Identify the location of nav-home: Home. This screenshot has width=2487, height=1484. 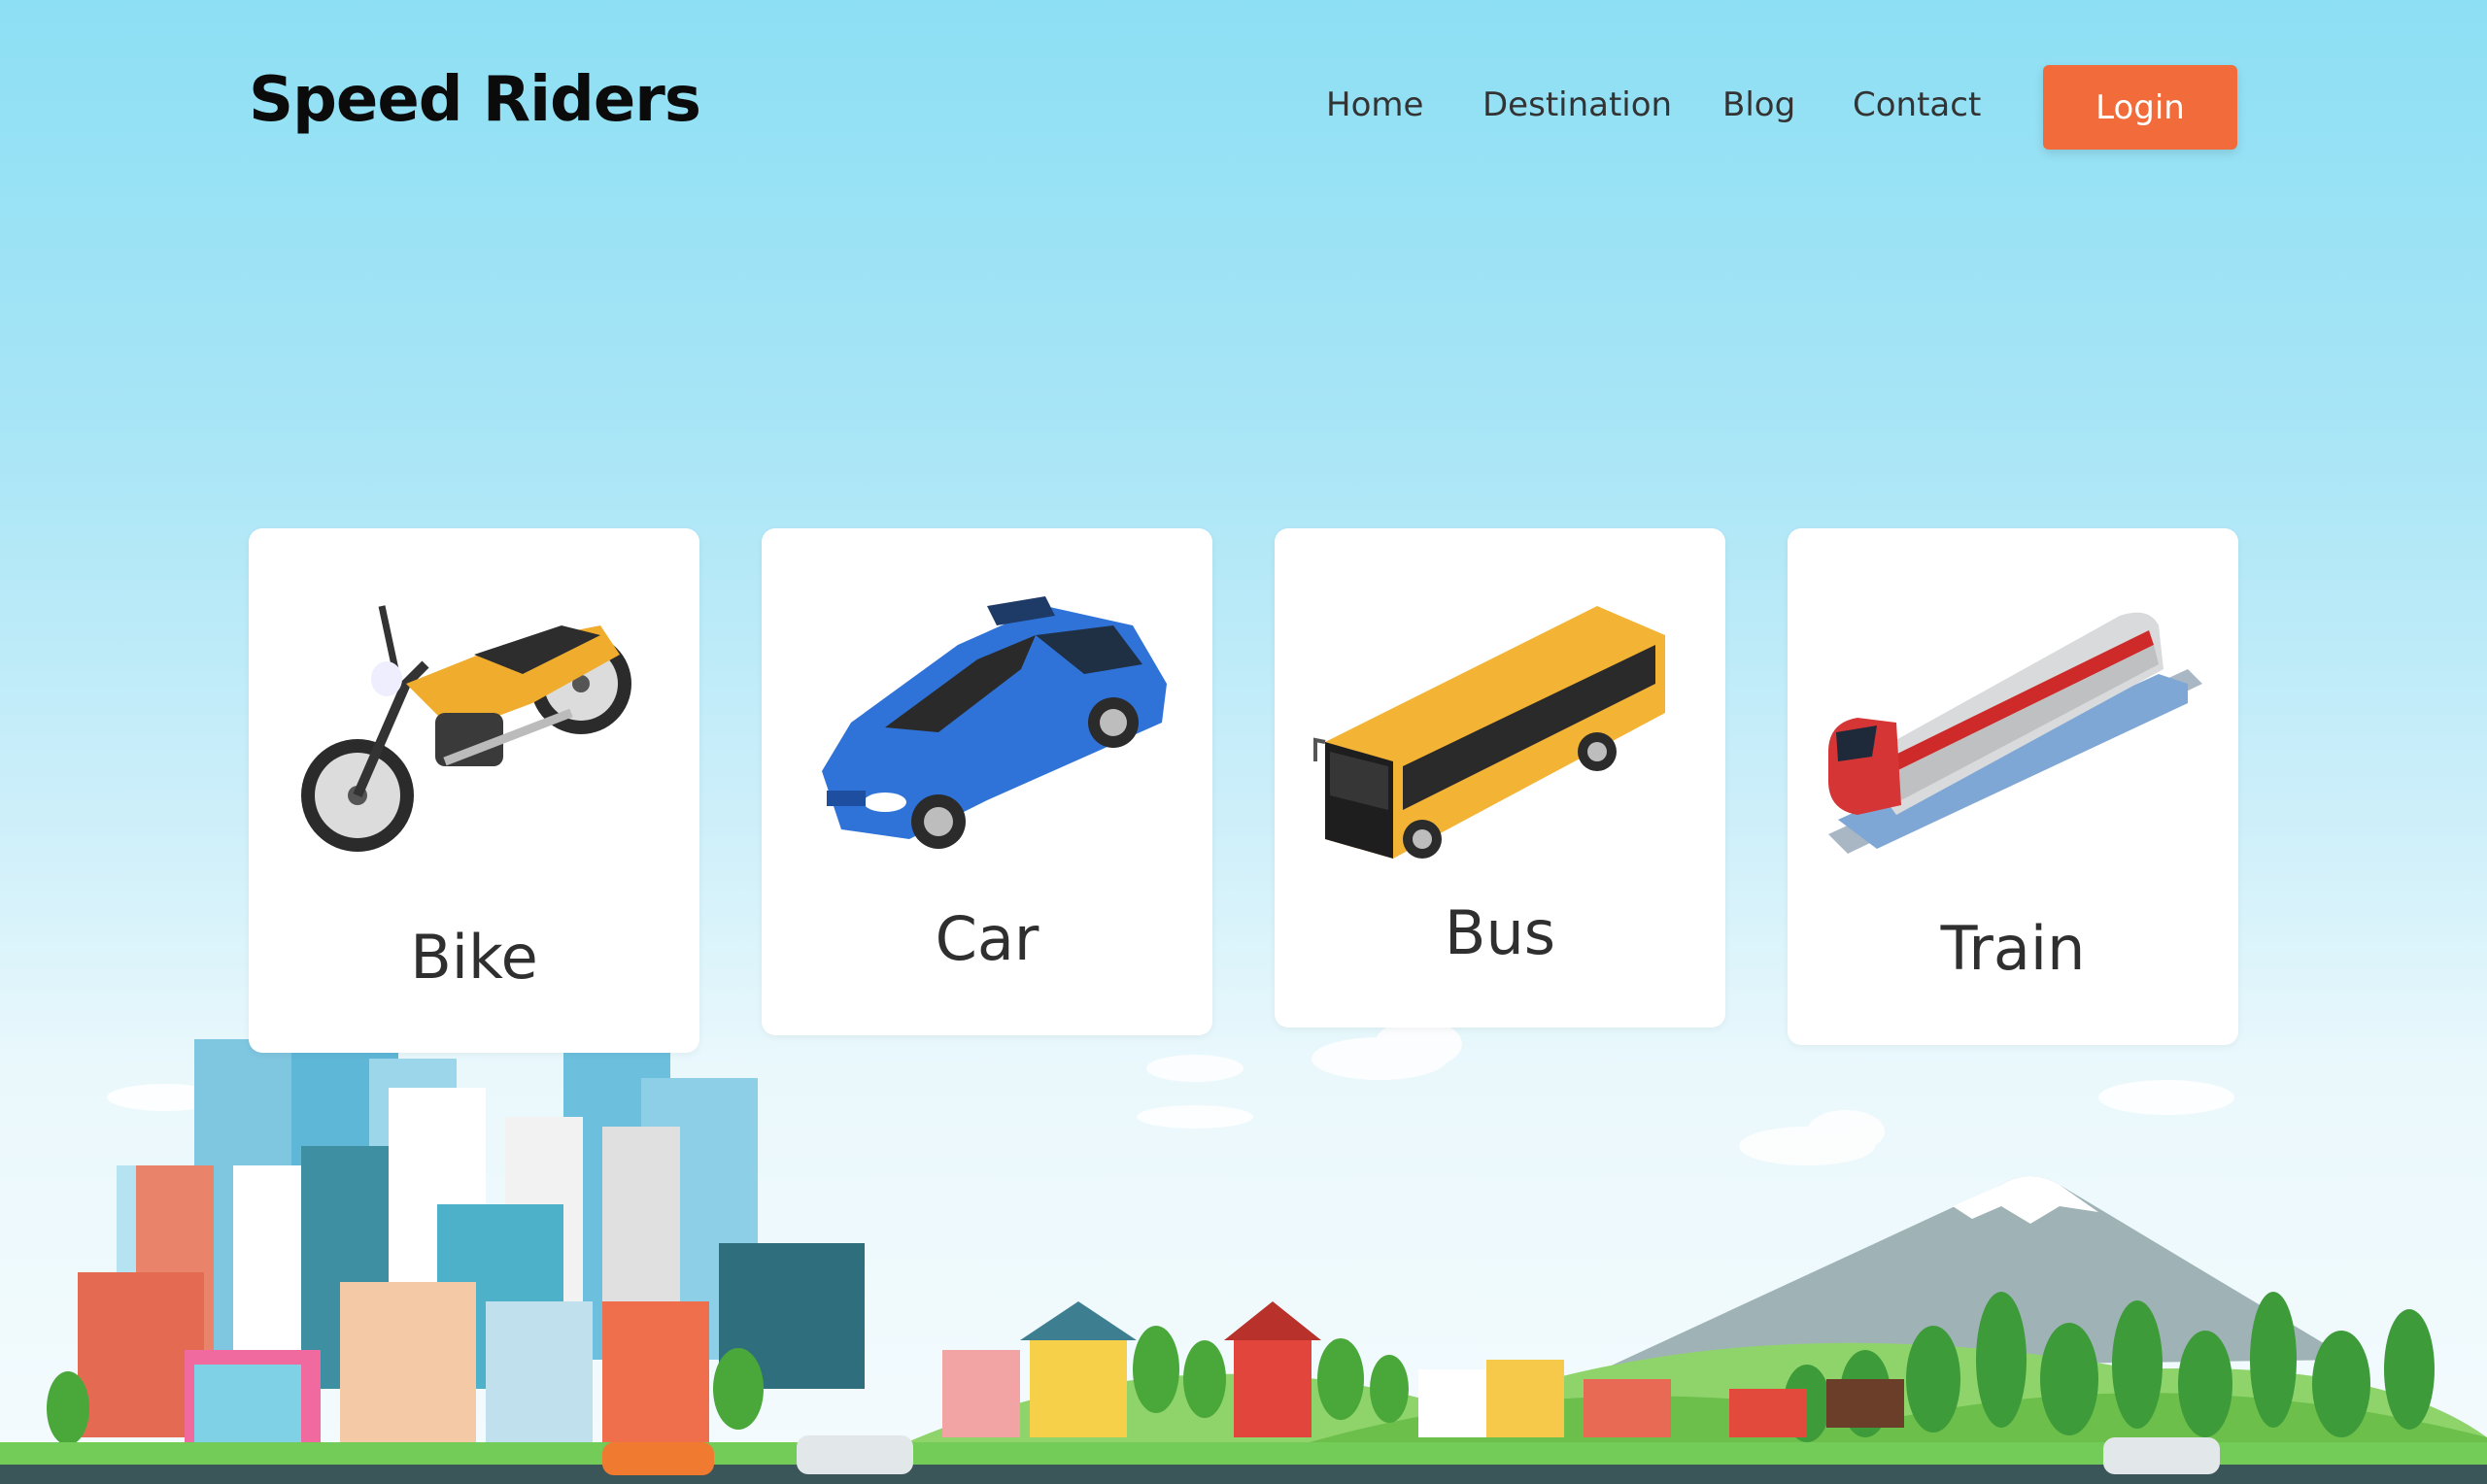
(1374, 104).